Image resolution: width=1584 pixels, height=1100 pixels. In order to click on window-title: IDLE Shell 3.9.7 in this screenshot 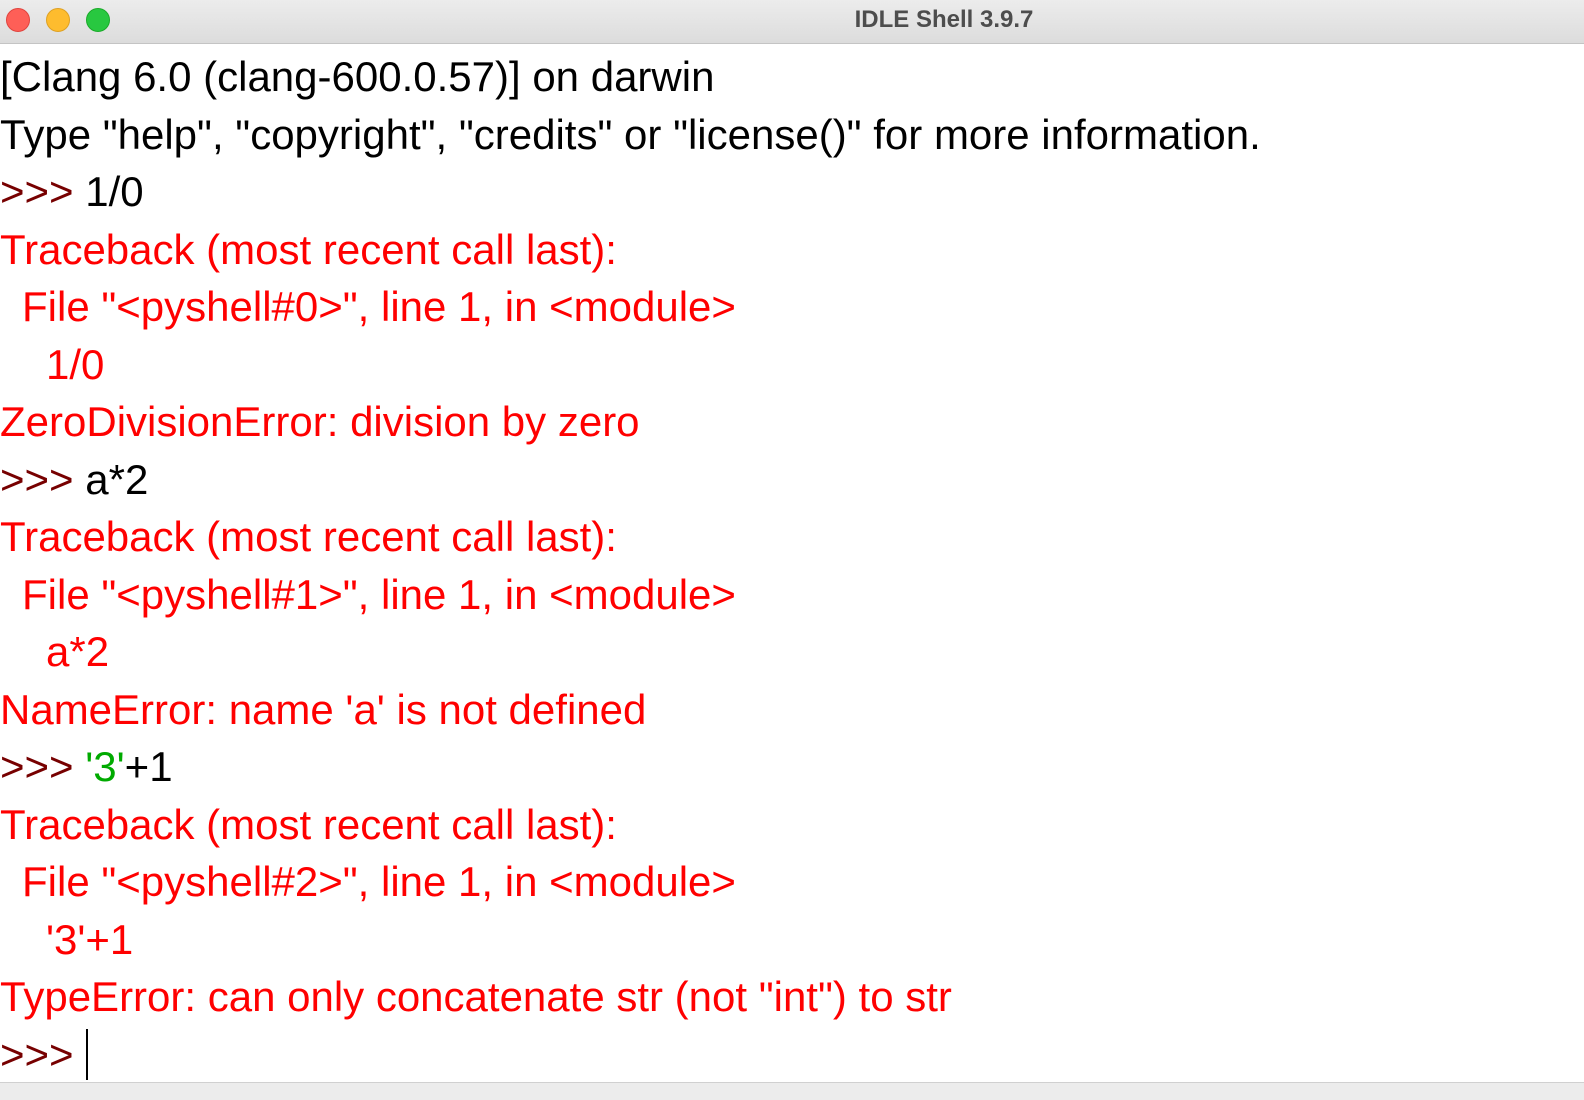, I will do `click(944, 19)`.